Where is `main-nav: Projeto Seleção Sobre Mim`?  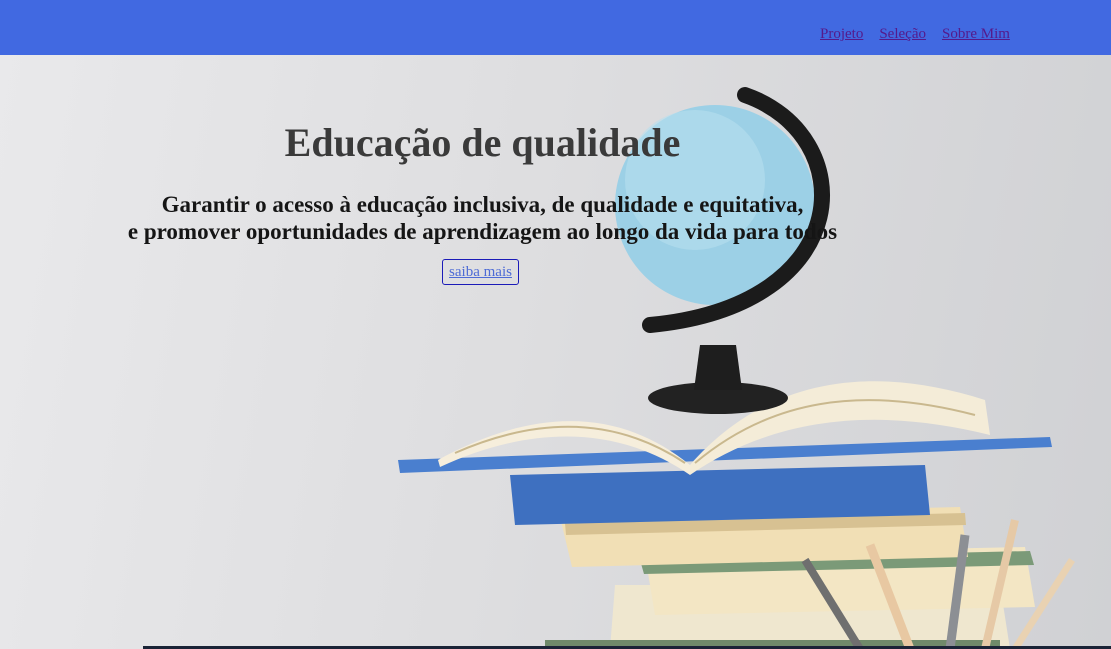 main-nav: Projeto Seleção Sobre Mim is located at coordinates (915, 34).